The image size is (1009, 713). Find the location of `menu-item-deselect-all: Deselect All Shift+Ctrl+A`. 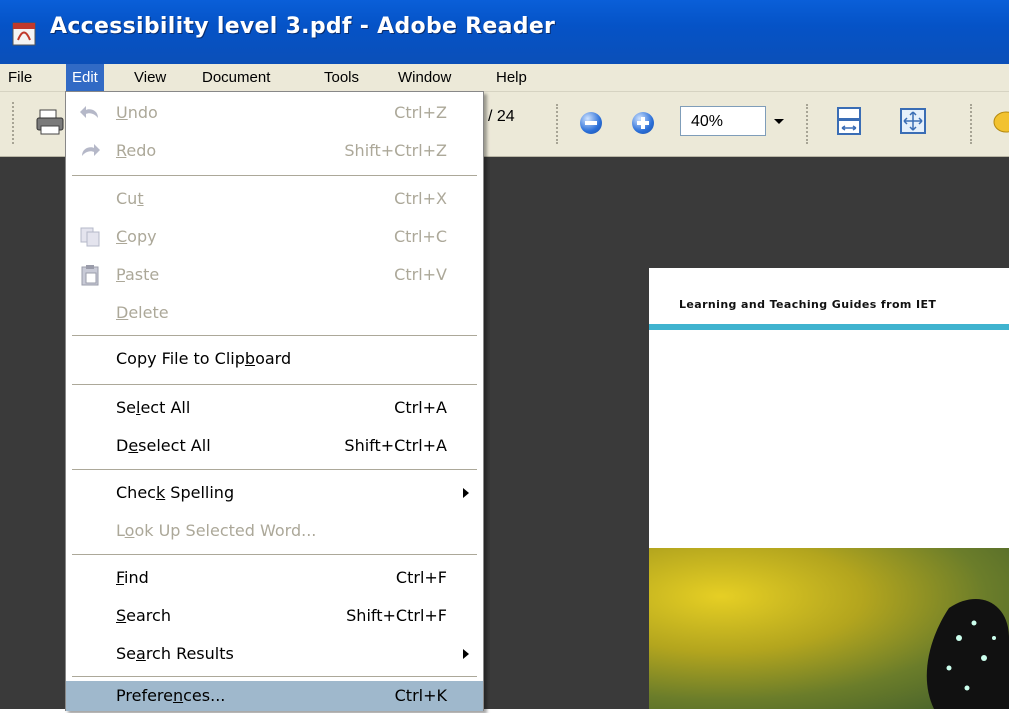

menu-item-deselect-all: Deselect All Shift+Ctrl+A is located at coordinates (274, 446).